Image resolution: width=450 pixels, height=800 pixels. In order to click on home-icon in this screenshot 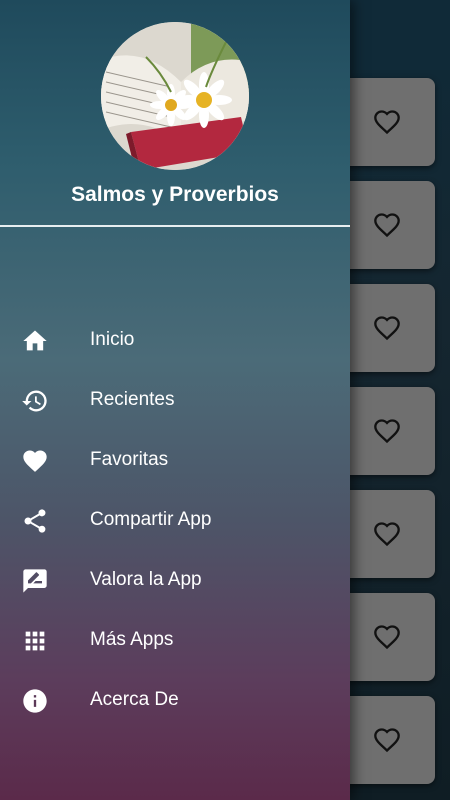, I will do `click(35, 340)`.